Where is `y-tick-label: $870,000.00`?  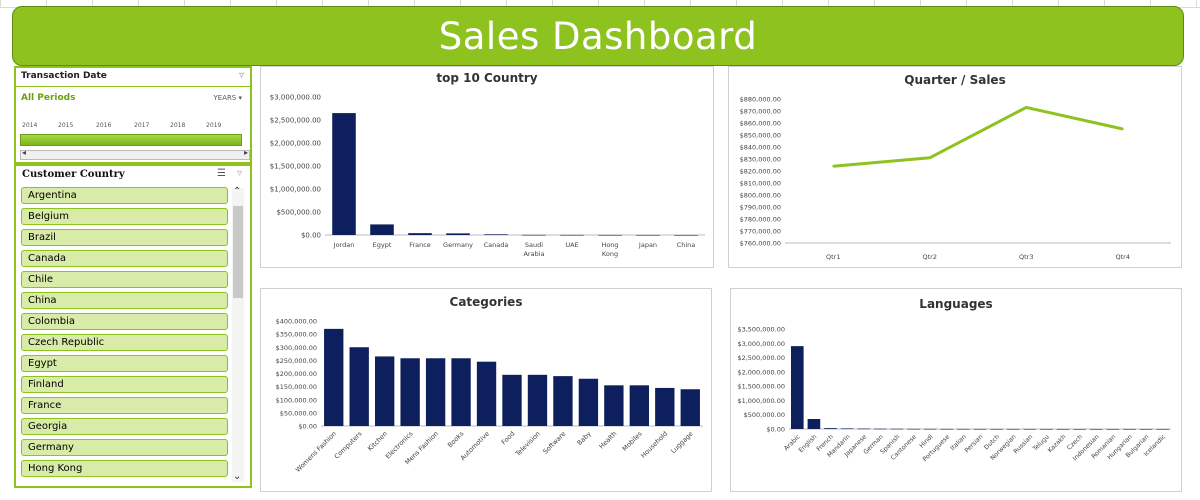 y-tick-label: $870,000.00 is located at coordinates (760, 112).